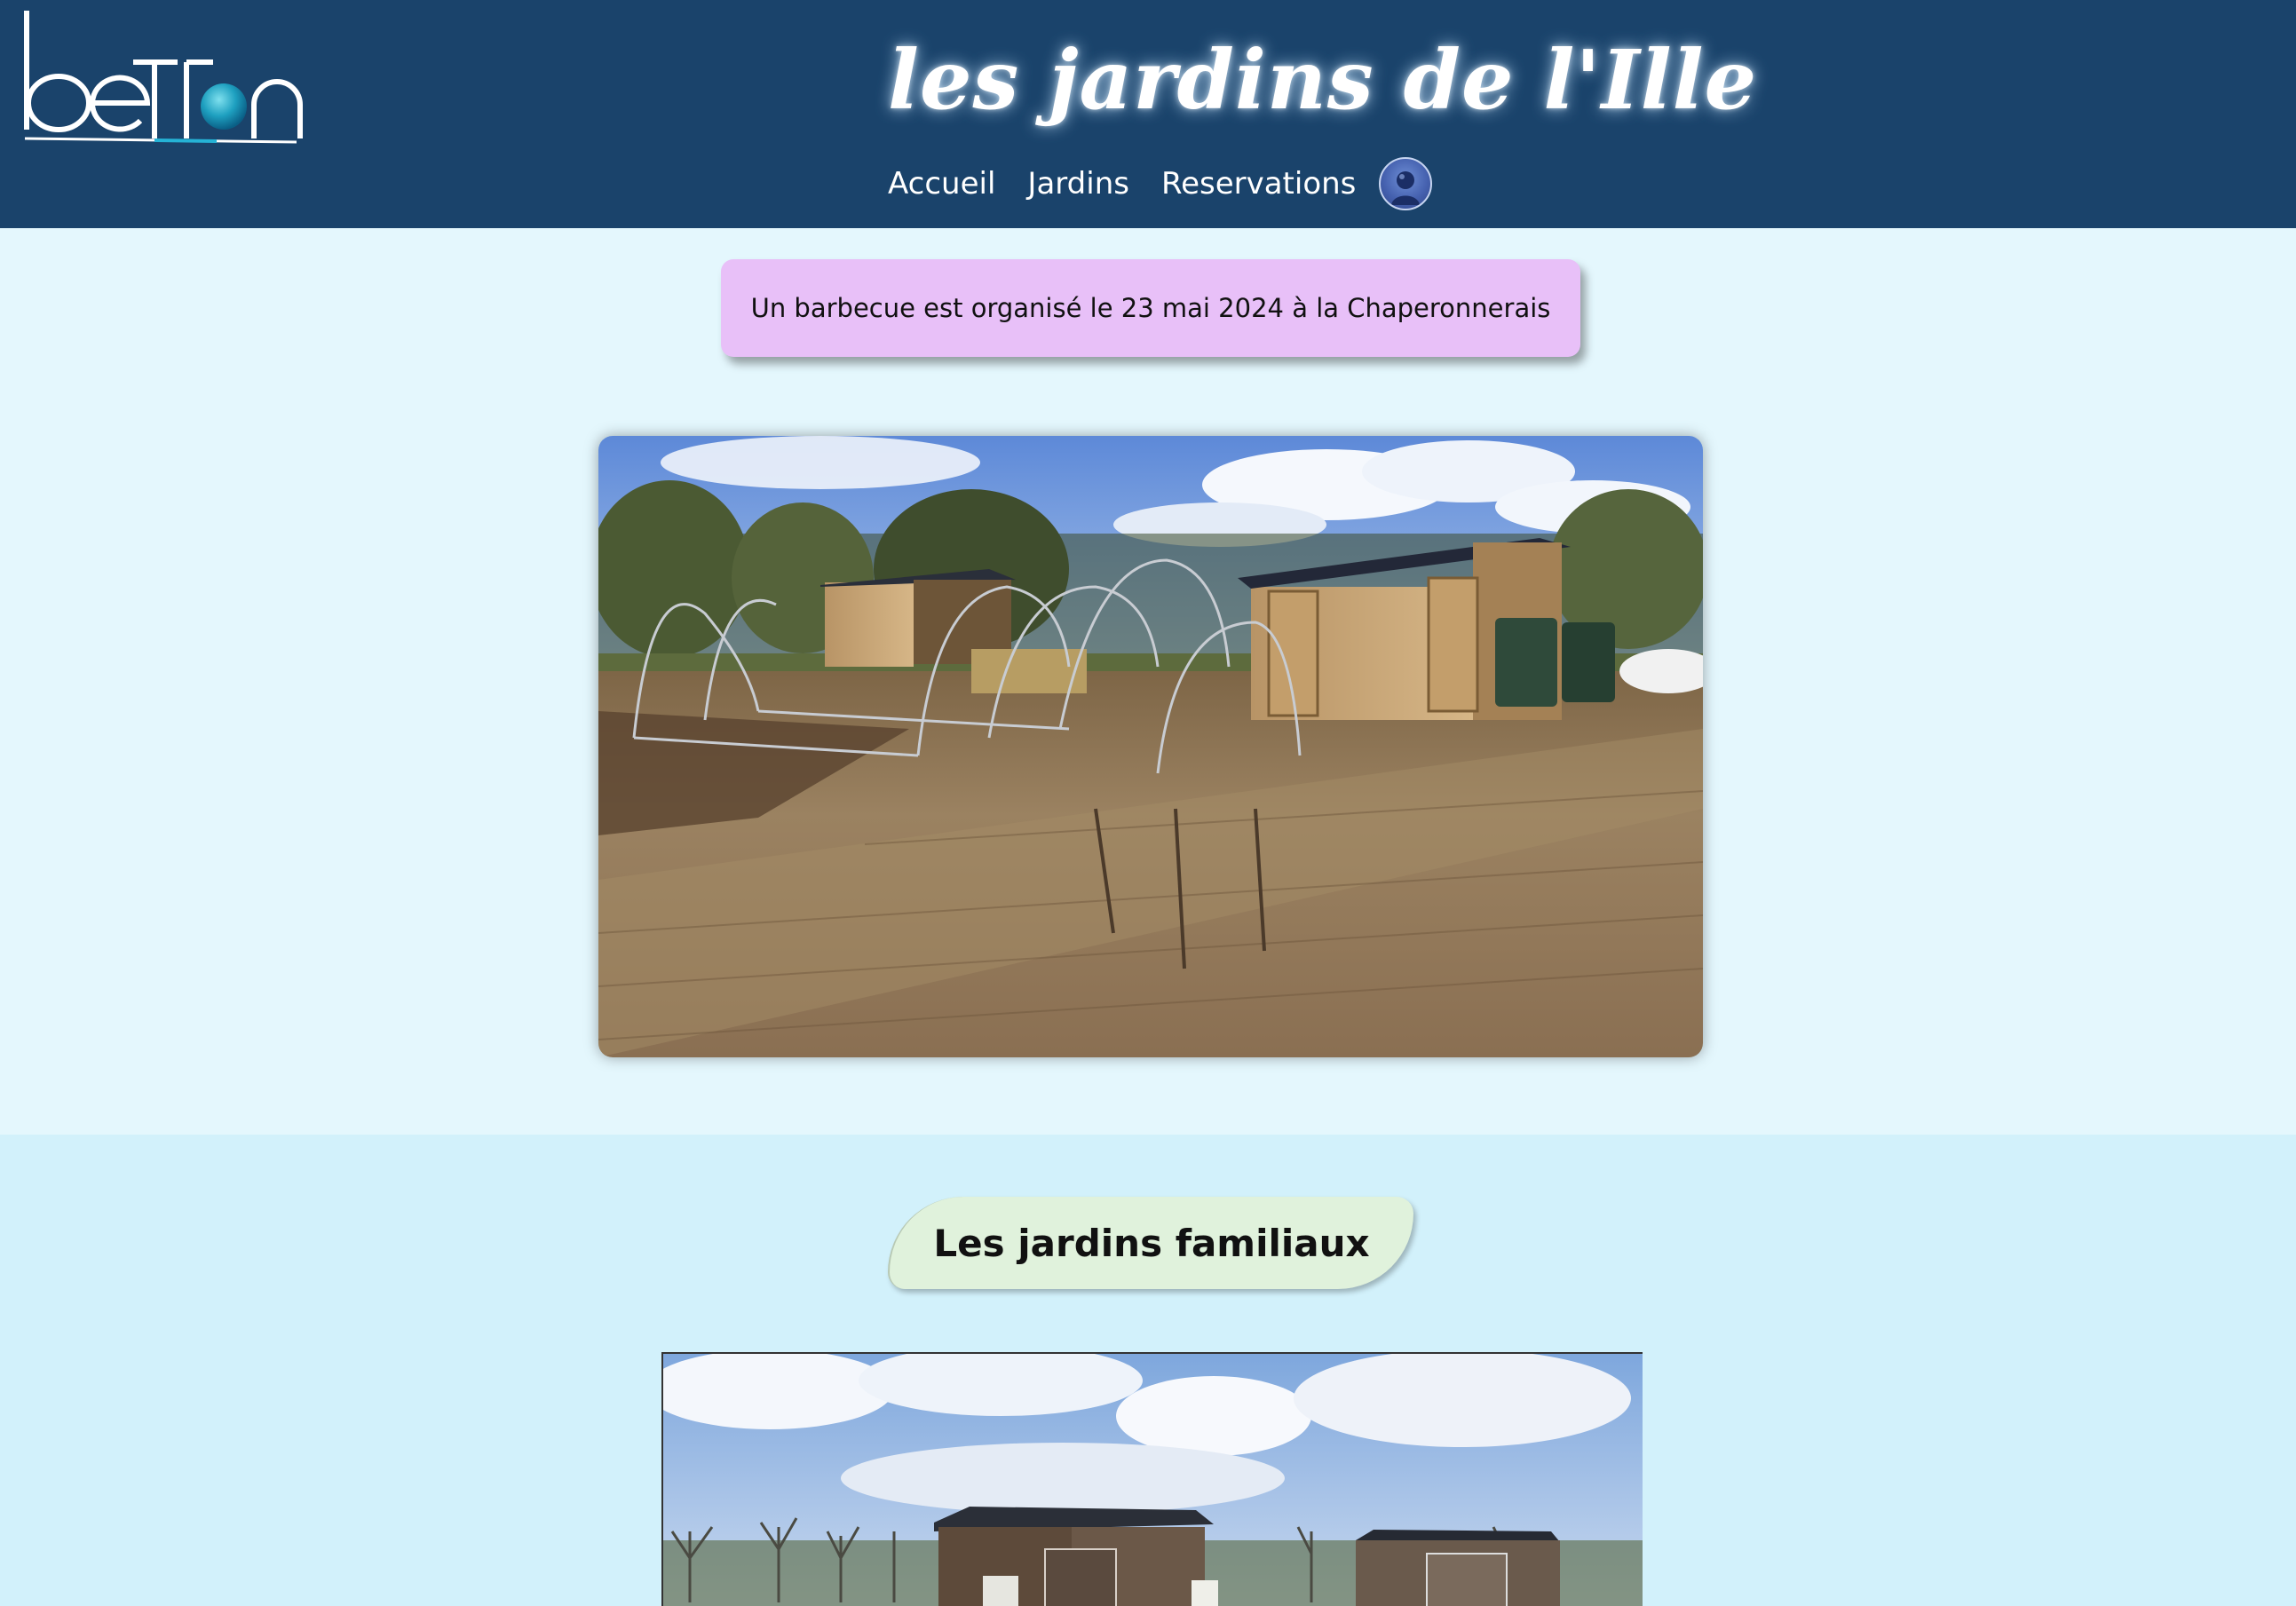 This screenshot has height=1606, width=2296. What do you see at coordinates (1406, 188) in the screenshot?
I see `user-silhouette-icon` at bounding box center [1406, 188].